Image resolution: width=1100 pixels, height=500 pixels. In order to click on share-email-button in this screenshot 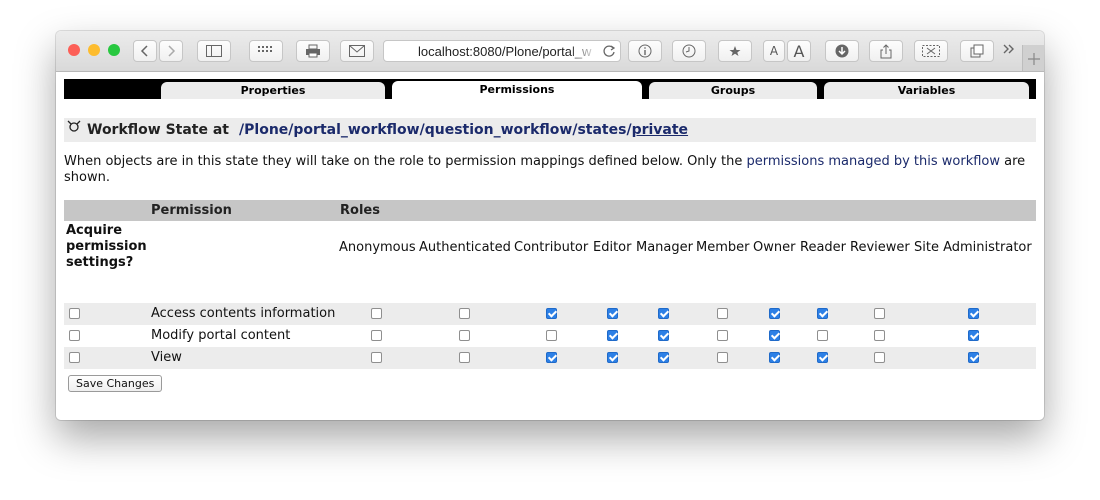, I will do `click(357, 51)`.